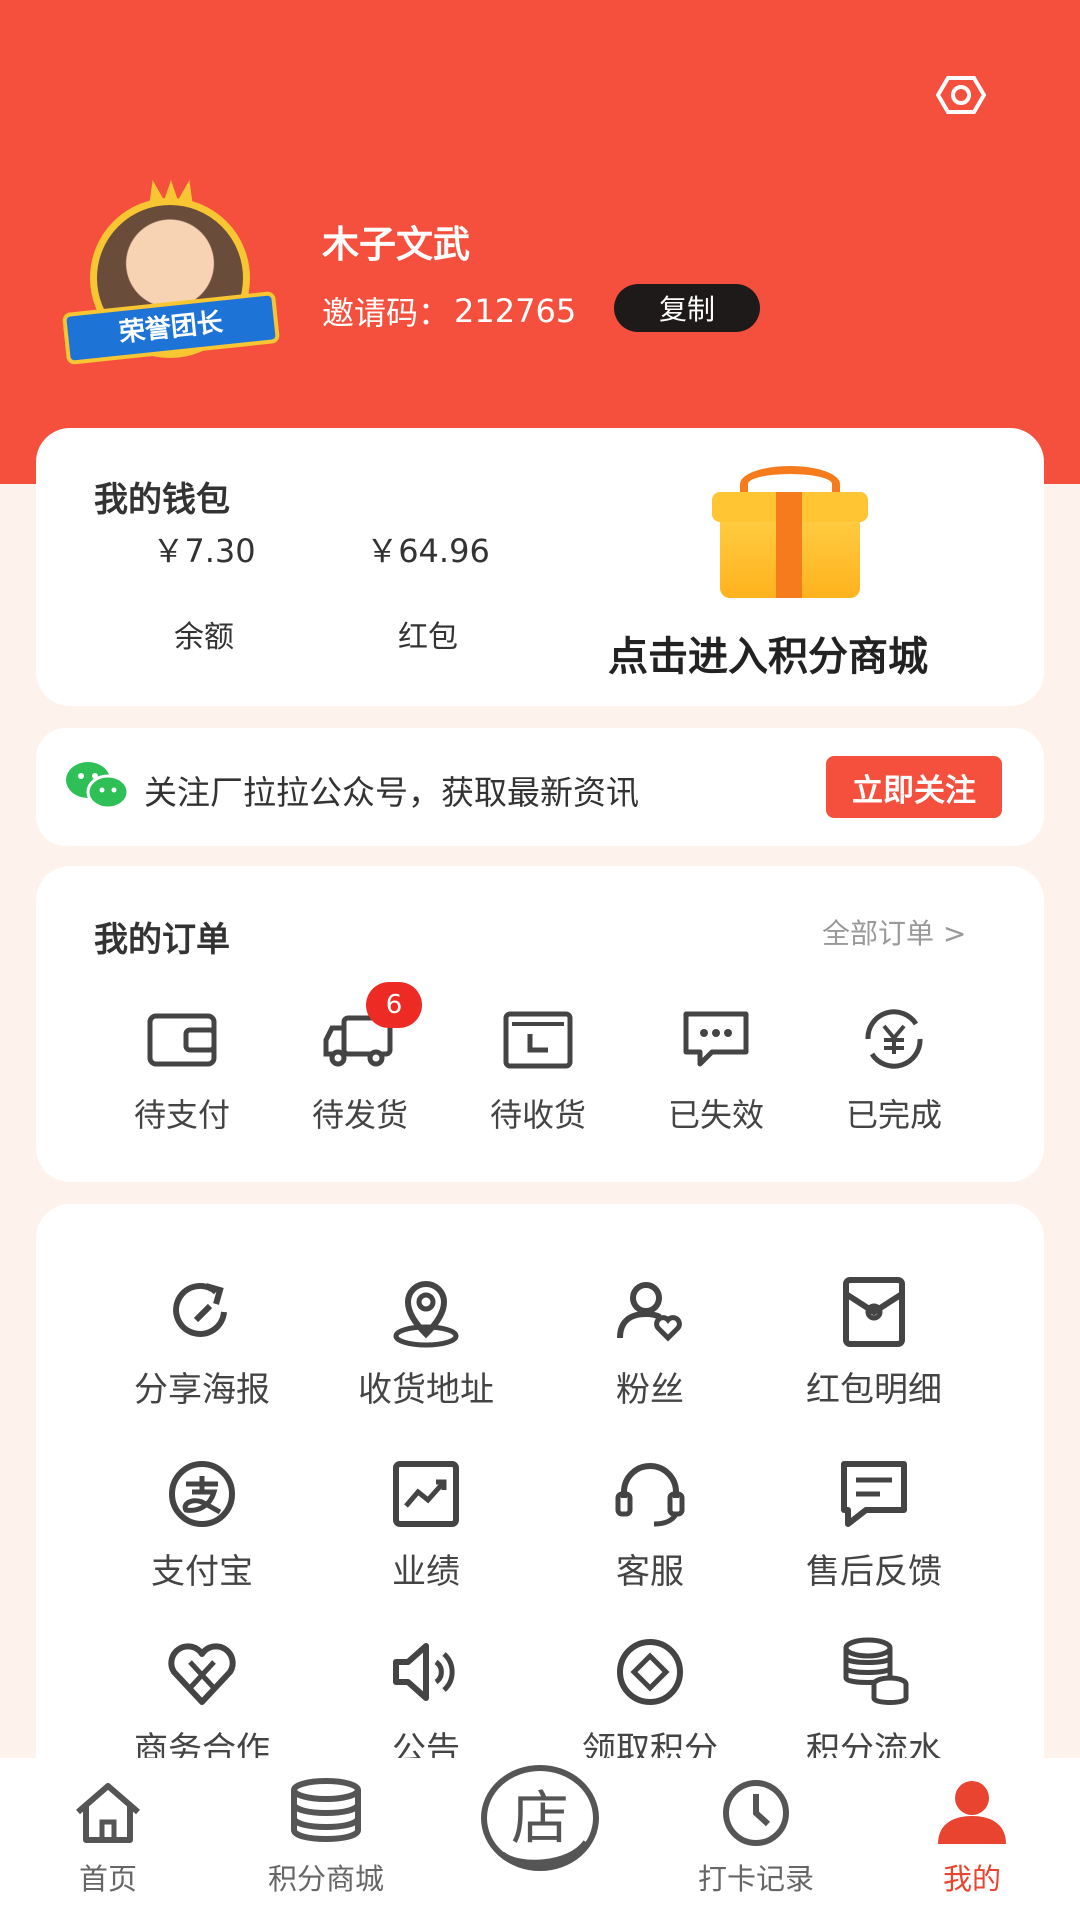  I want to click on order-pending-receipt-label: 待收货, so click(537, 1115).